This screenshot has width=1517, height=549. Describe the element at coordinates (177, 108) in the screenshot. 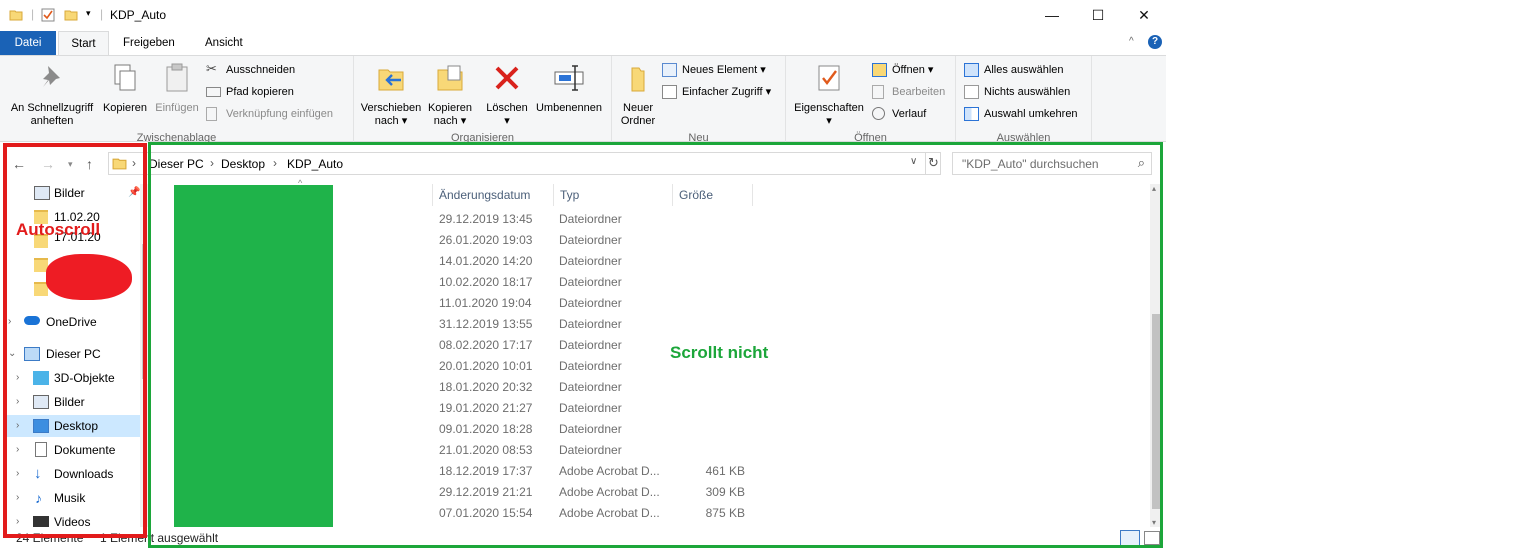

I see `paste-label: Einfügen` at that location.